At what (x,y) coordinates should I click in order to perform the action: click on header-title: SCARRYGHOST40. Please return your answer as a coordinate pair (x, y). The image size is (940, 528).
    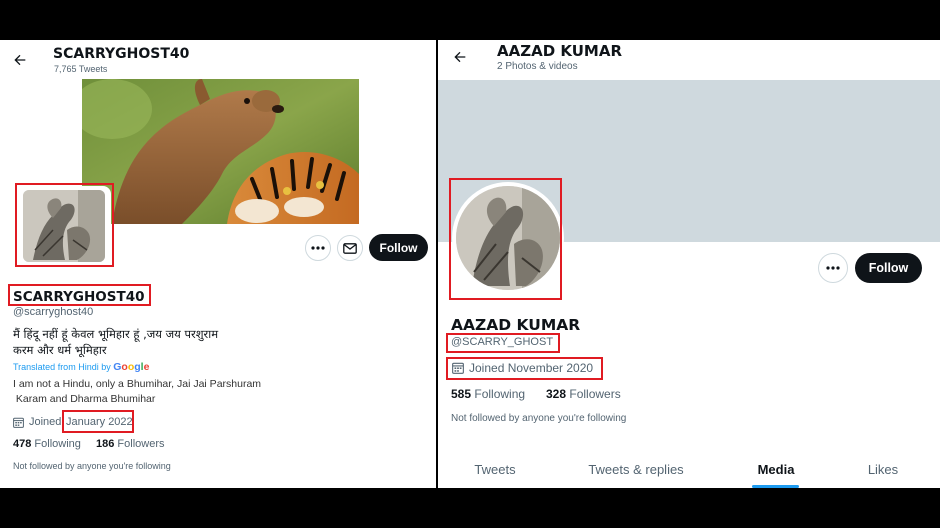
    Looking at the image, I should click on (121, 54).